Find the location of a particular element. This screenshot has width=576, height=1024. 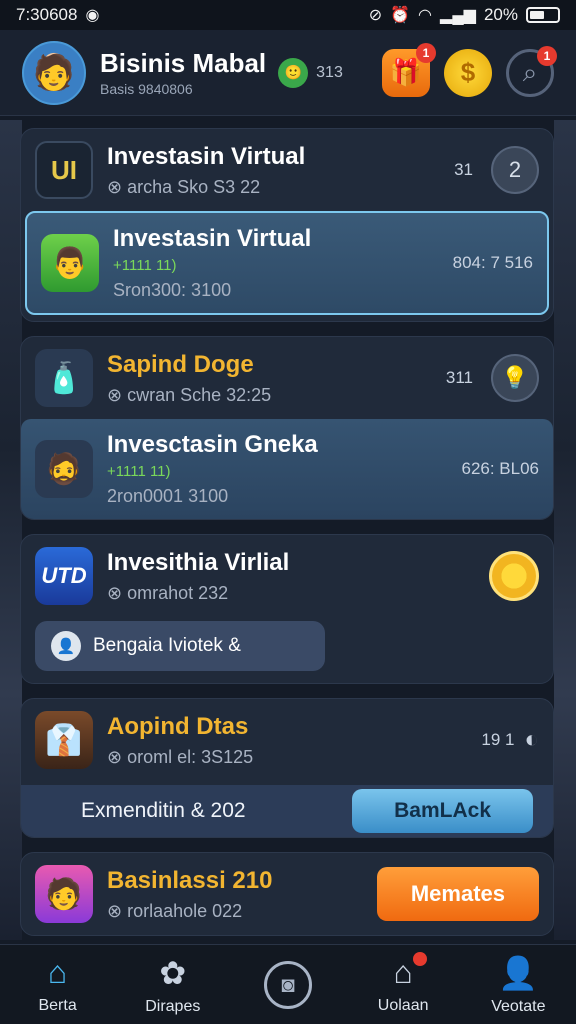

item-subtitle: ⊗ rorlaahole 022 is located at coordinates (175, 910).